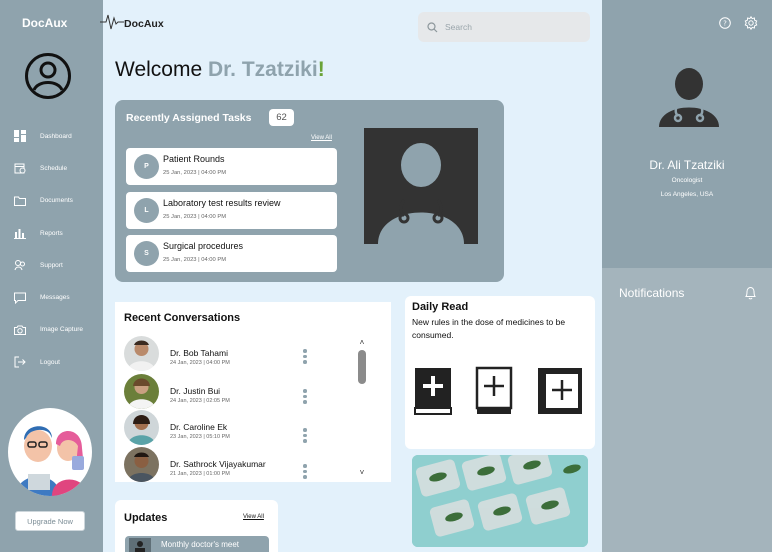  What do you see at coordinates (222, 203) in the screenshot?
I see `task-title: Laboratory test results review` at bounding box center [222, 203].